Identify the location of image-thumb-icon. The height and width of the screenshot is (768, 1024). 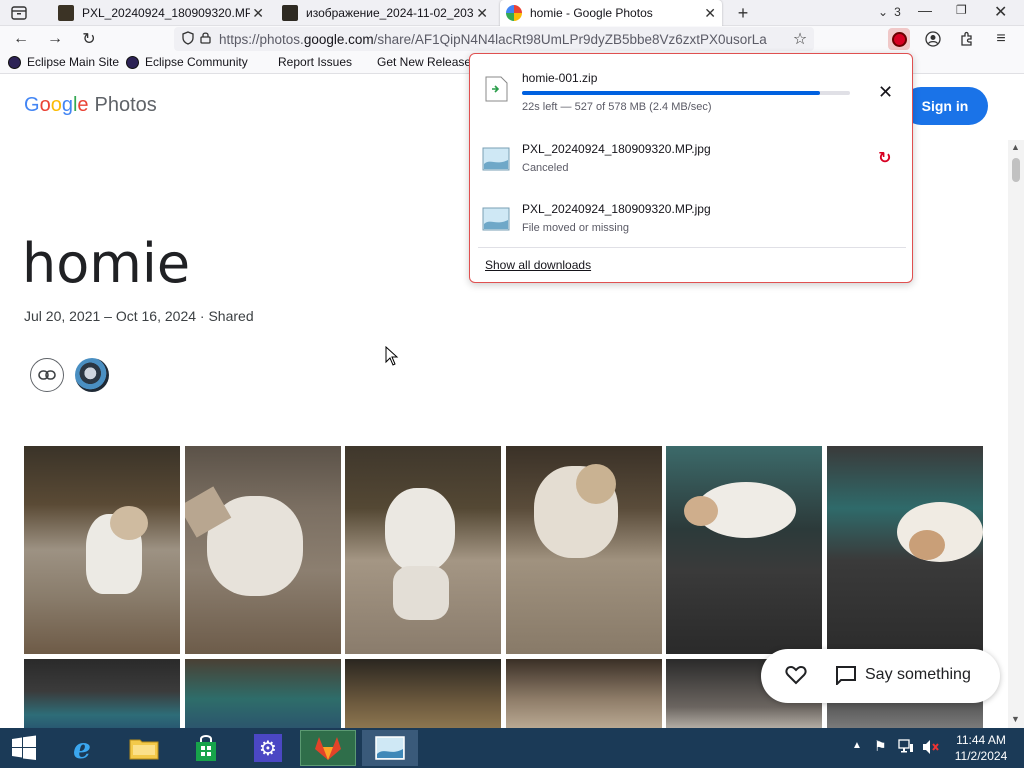
(290, 13).